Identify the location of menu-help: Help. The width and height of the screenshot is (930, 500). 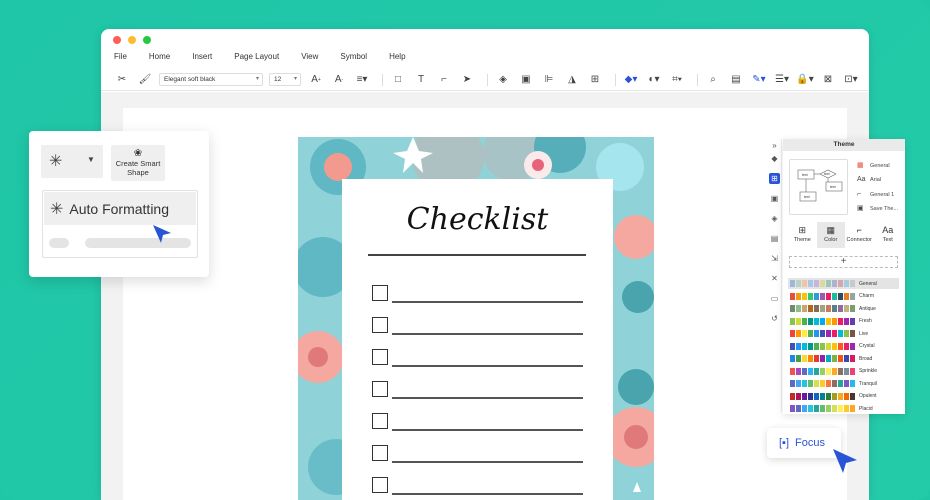
(397, 58).